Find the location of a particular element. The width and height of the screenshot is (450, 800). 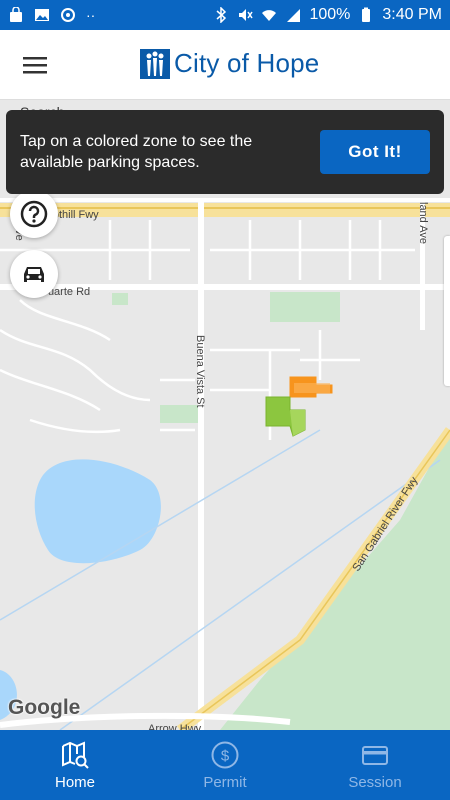

status-bar: ·· 100% 3:40 PM is located at coordinates (225, 15).